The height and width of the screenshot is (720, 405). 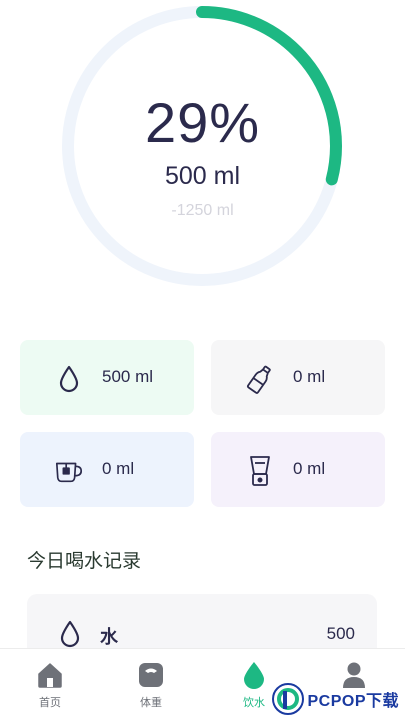 I want to click on drink-card-tea: 0 ml, so click(x=107, y=469).